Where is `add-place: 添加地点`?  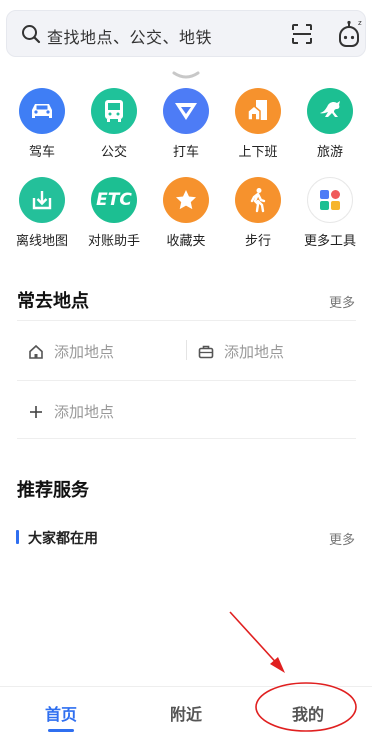
add-place: 添加地点 is located at coordinates (71, 411).